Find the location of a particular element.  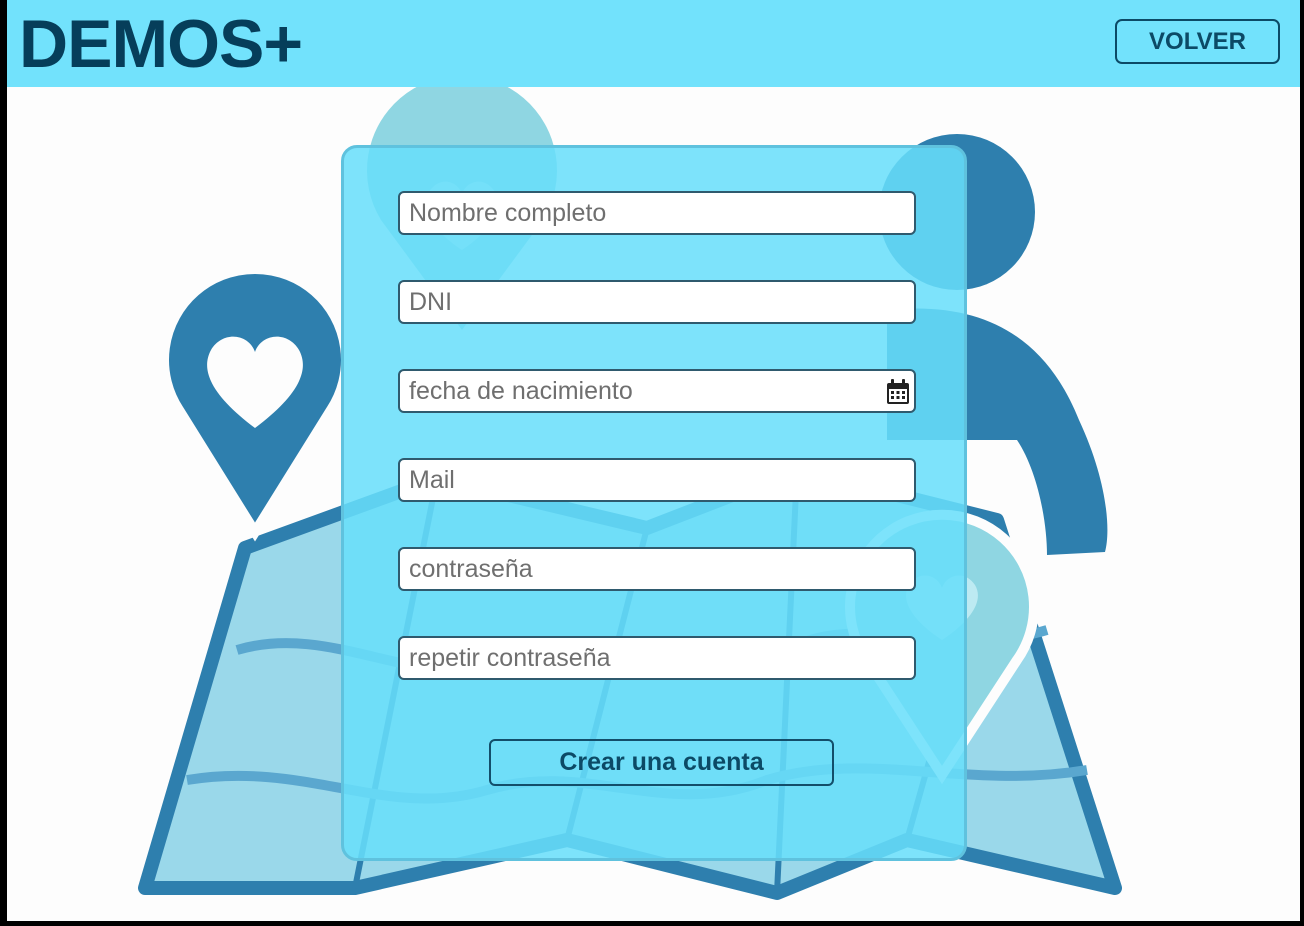

birth-date-input is located at coordinates (657, 391).